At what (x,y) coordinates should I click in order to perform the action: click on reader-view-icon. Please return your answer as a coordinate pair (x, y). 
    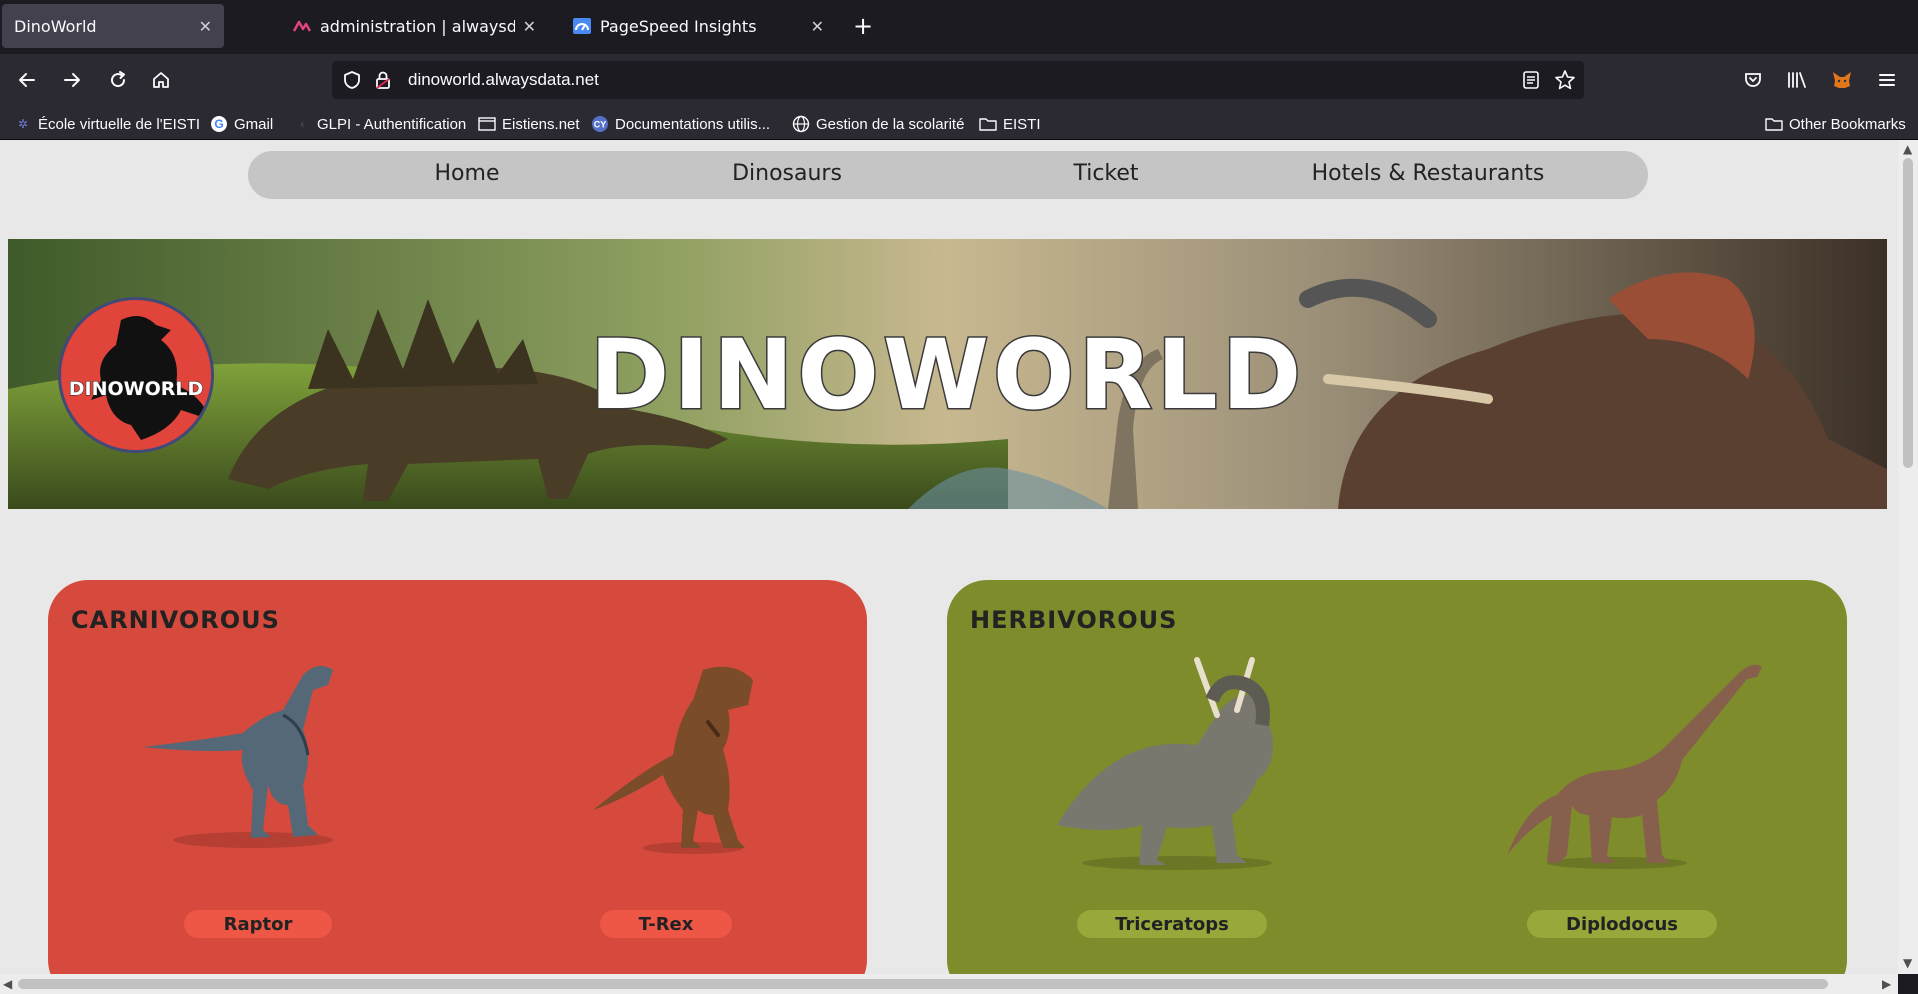
    Looking at the image, I should click on (1531, 82).